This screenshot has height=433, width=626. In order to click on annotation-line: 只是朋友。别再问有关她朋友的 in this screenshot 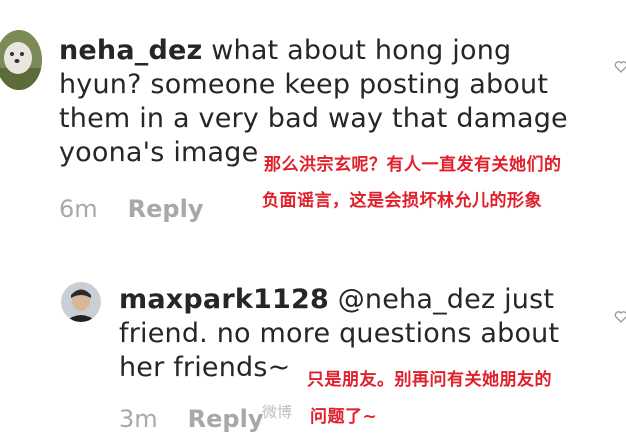, I will do `click(429, 380)`.